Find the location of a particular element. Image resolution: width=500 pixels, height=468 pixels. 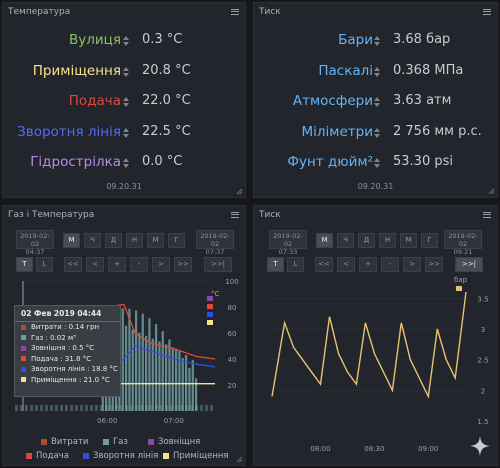

reading-row: Зворотня лінія 22.5 °C is located at coordinates (124, 134).